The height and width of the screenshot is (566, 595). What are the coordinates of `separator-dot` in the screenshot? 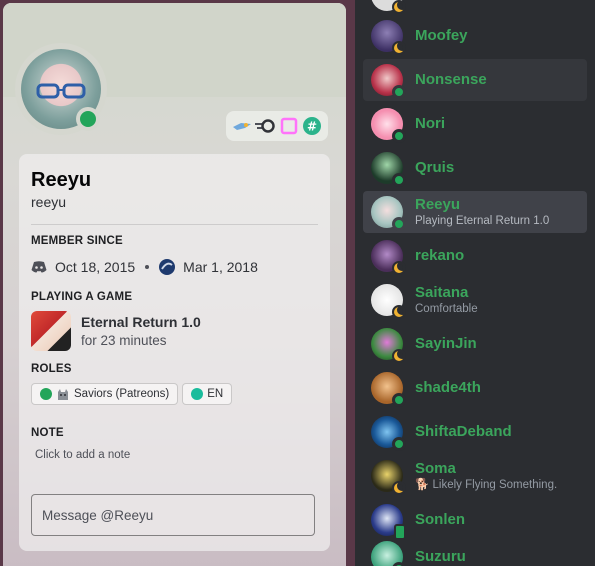 It's located at (147, 267).